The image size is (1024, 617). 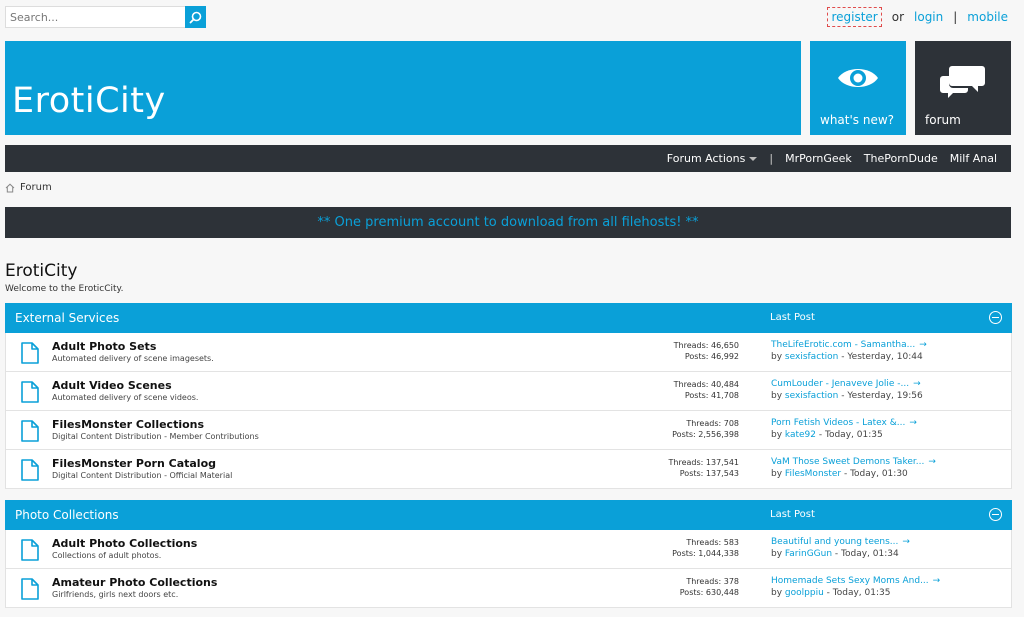 I want to click on search-form, so click(x=105, y=17).